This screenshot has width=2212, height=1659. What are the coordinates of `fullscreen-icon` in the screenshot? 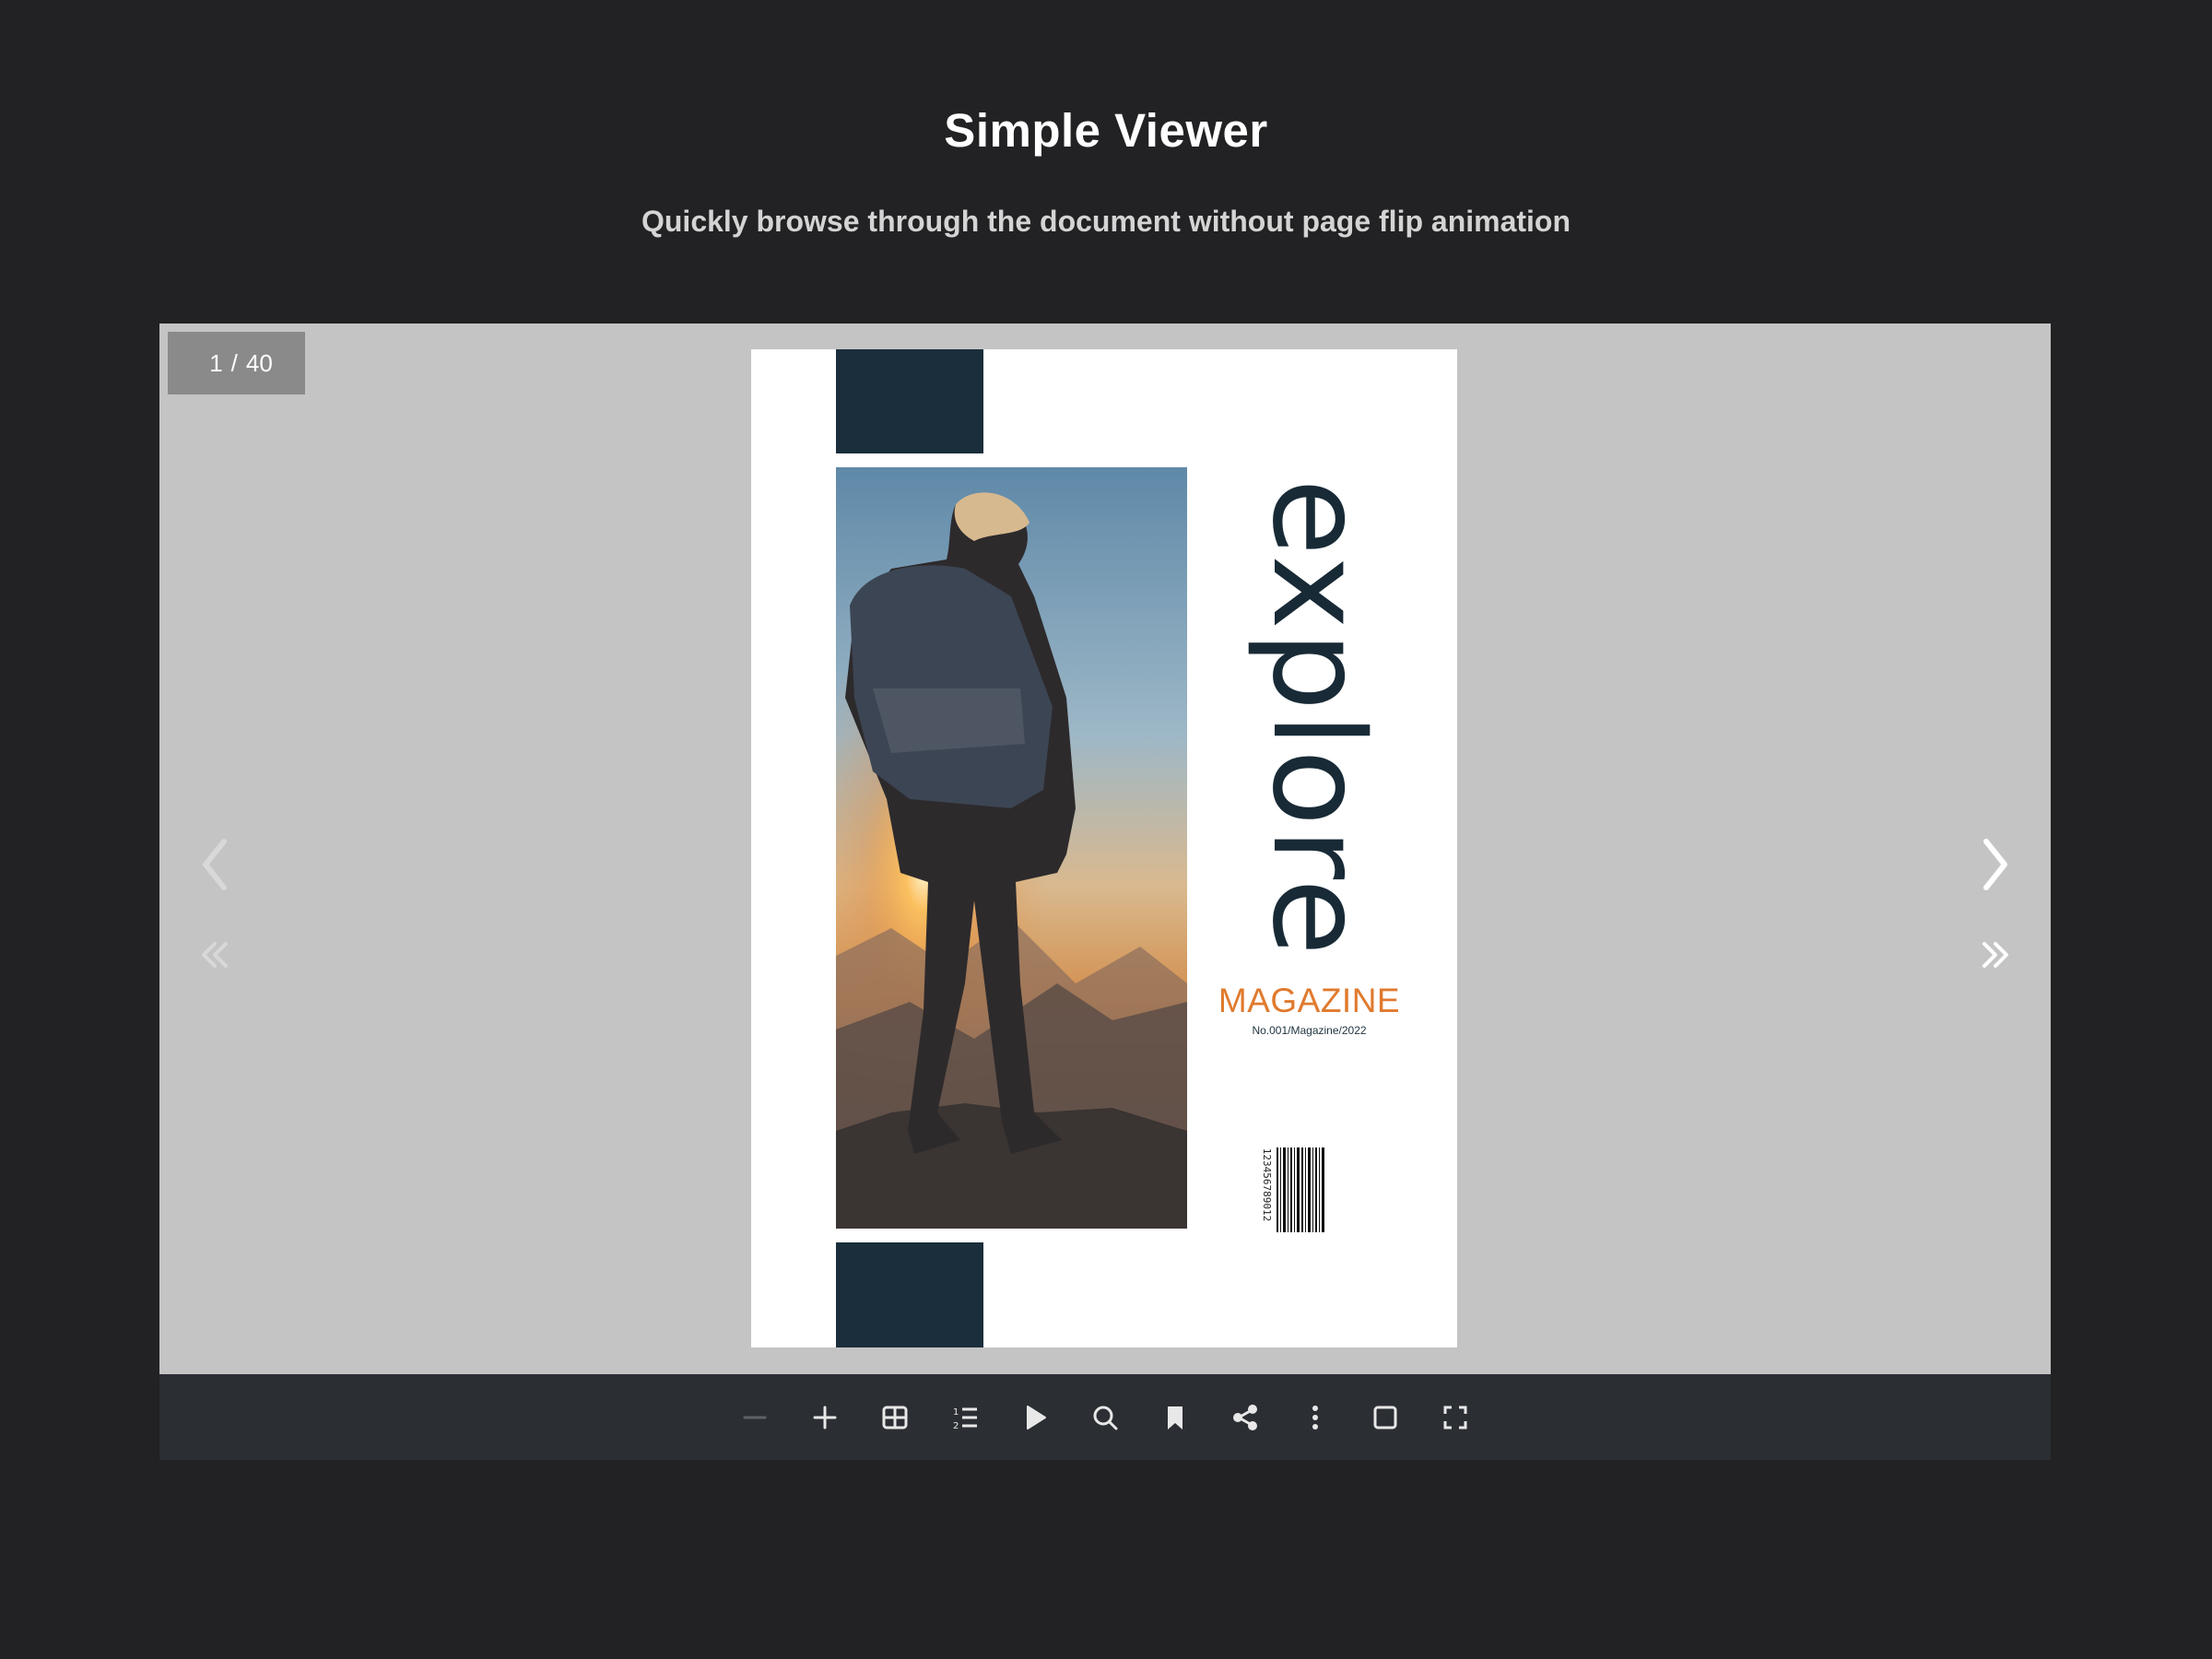 It's located at (1455, 1417).